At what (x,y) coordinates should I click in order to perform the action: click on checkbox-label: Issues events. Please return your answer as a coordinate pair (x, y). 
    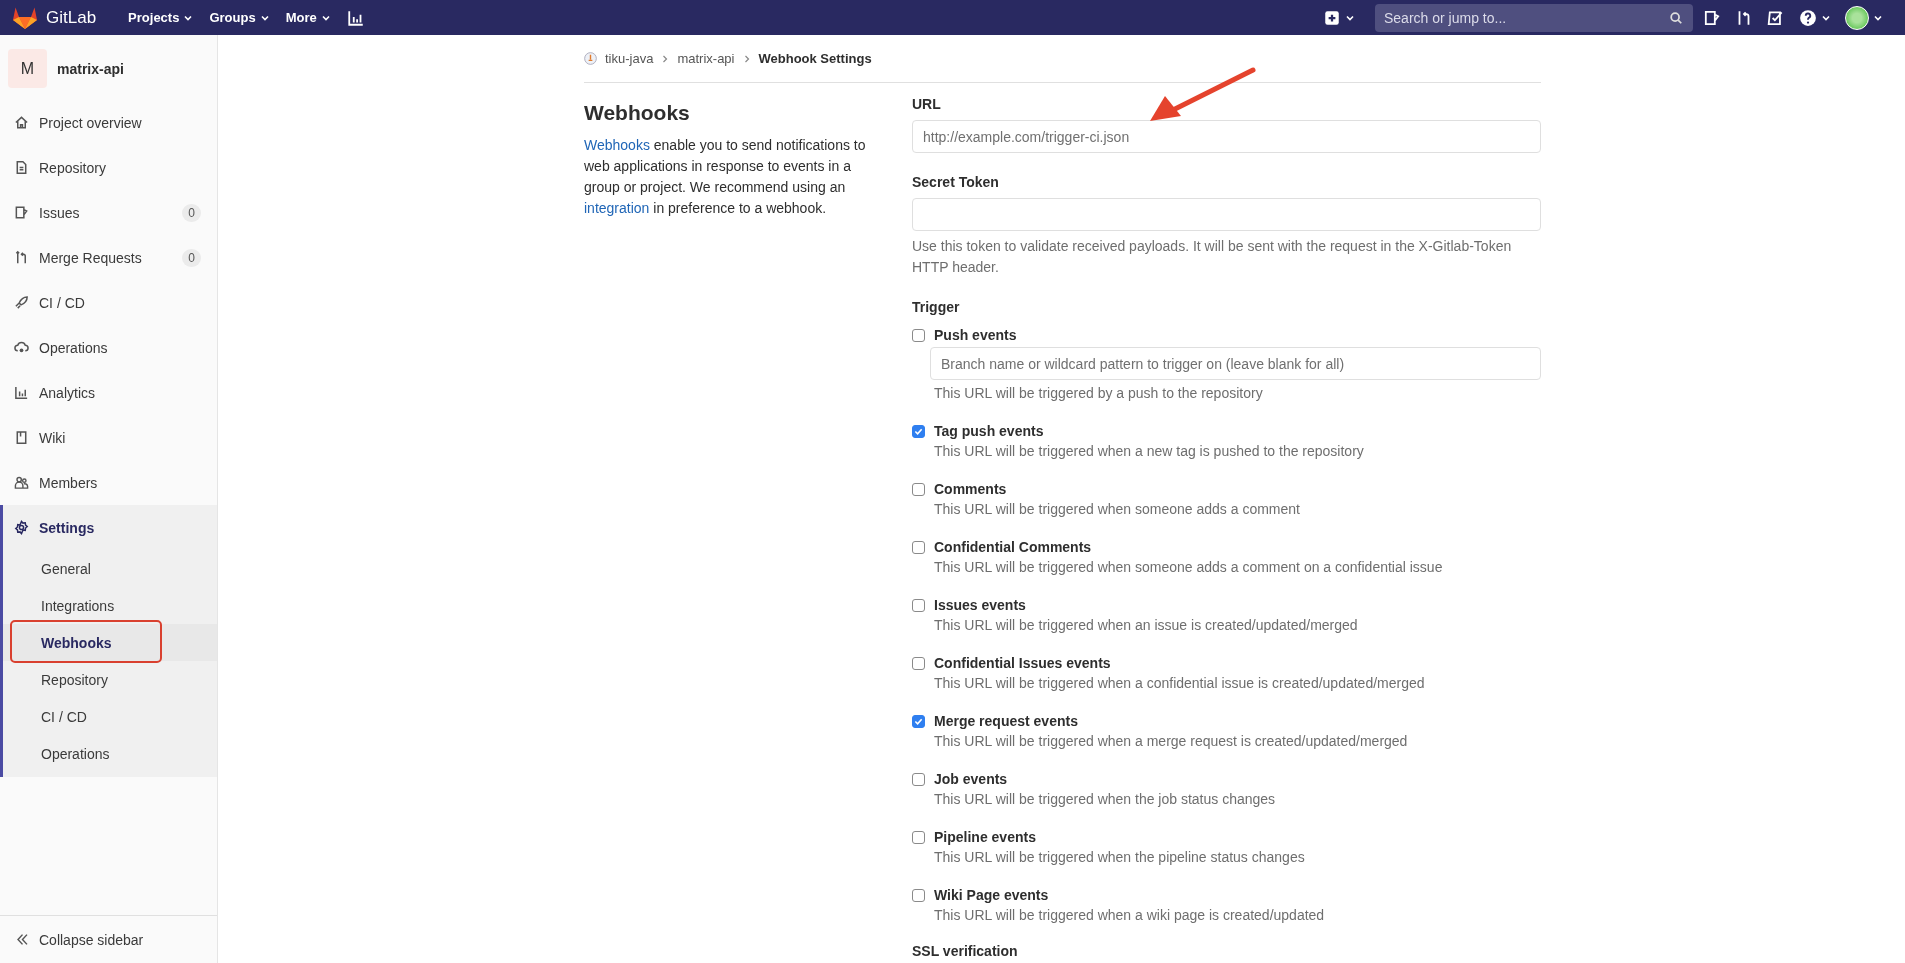
    Looking at the image, I should click on (1237, 605).